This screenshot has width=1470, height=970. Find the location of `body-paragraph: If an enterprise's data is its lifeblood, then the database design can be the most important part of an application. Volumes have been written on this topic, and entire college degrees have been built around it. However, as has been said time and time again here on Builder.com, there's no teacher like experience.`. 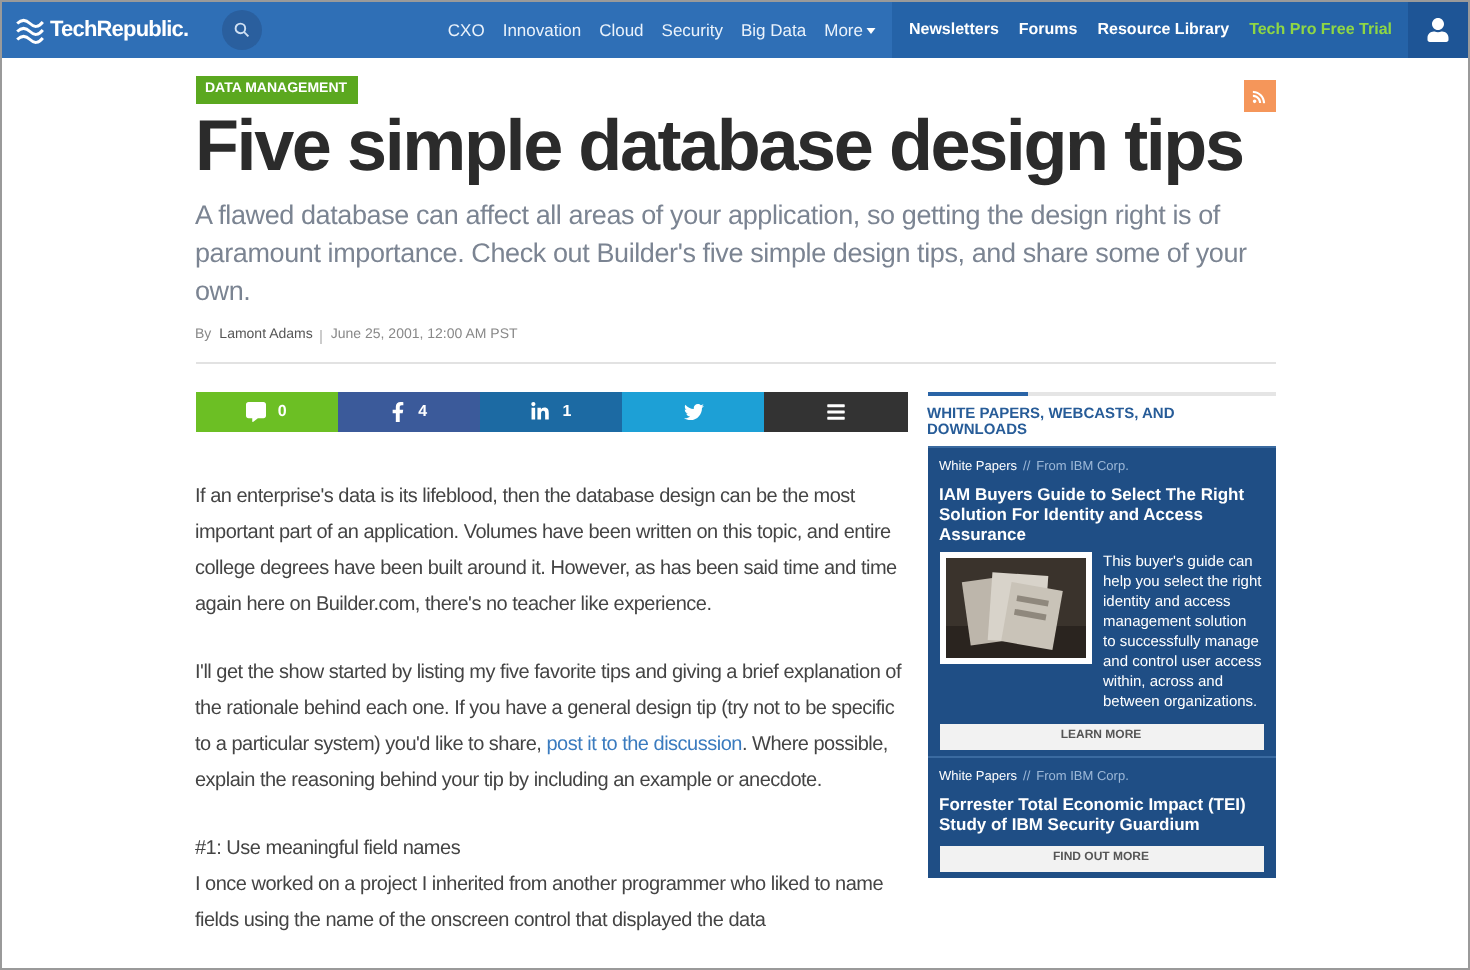

body-paragraph: If an enterprise's data is its lifeblood, then the database design can be the most important part of an application. Volumes have been written on this topic, and entire college degrees have been built around it. However, as has been said time and time again here on Builder.com, there's no teacher like experience. is located at coordinates (547, 551).